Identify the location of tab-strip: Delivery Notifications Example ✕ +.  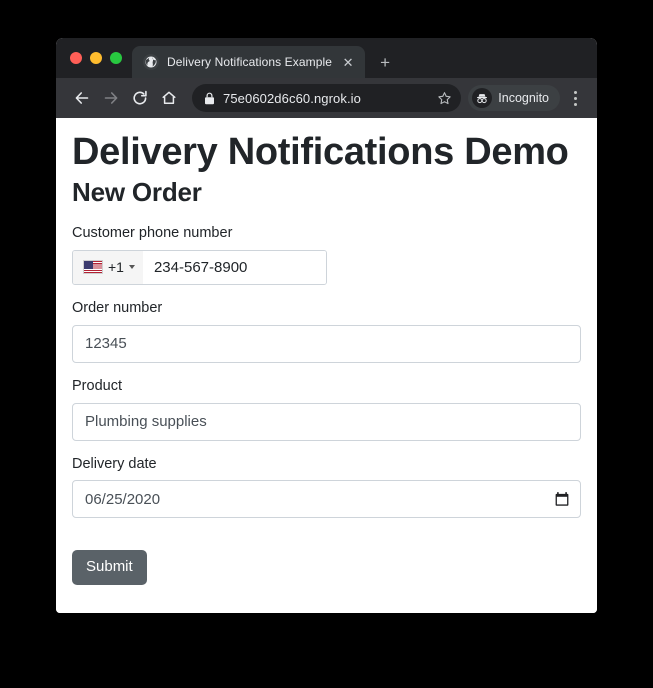
(326, 58).